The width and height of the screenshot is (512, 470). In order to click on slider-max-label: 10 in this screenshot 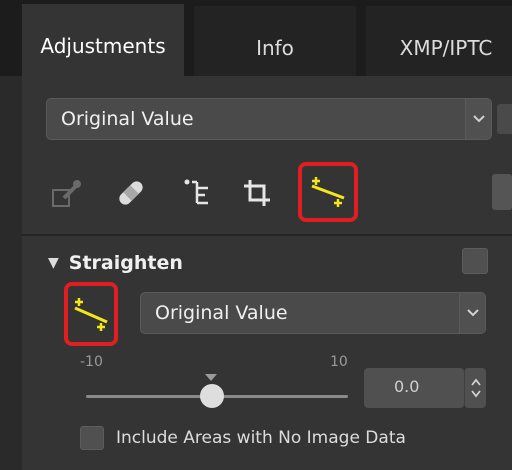, I will do `click(339, 362)`.